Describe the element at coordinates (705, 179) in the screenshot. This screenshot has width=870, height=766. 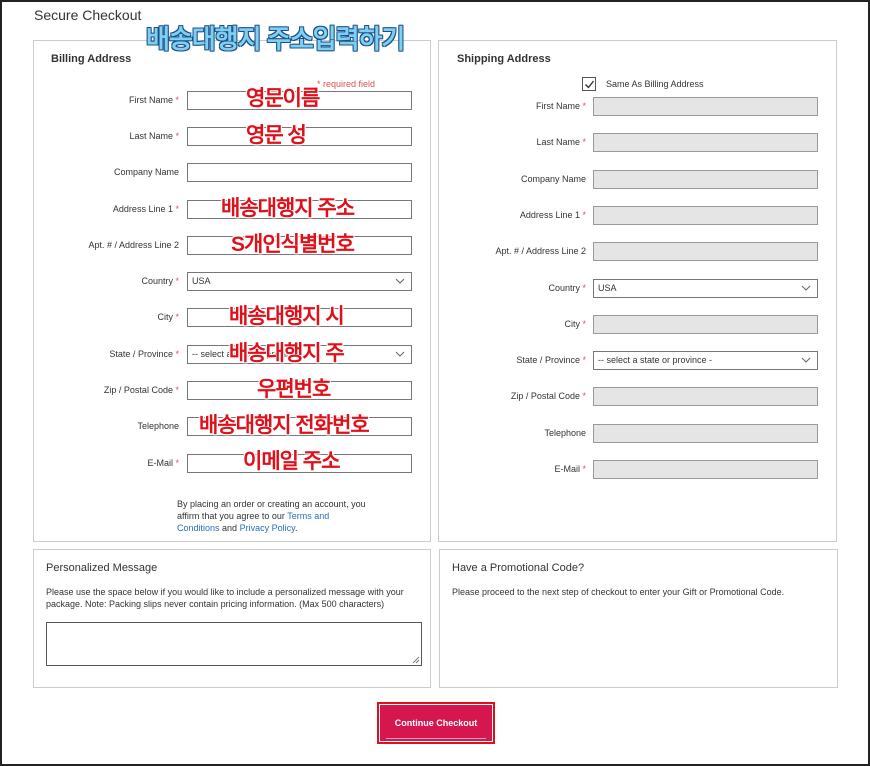
I see `shipping-company-input` at that location.